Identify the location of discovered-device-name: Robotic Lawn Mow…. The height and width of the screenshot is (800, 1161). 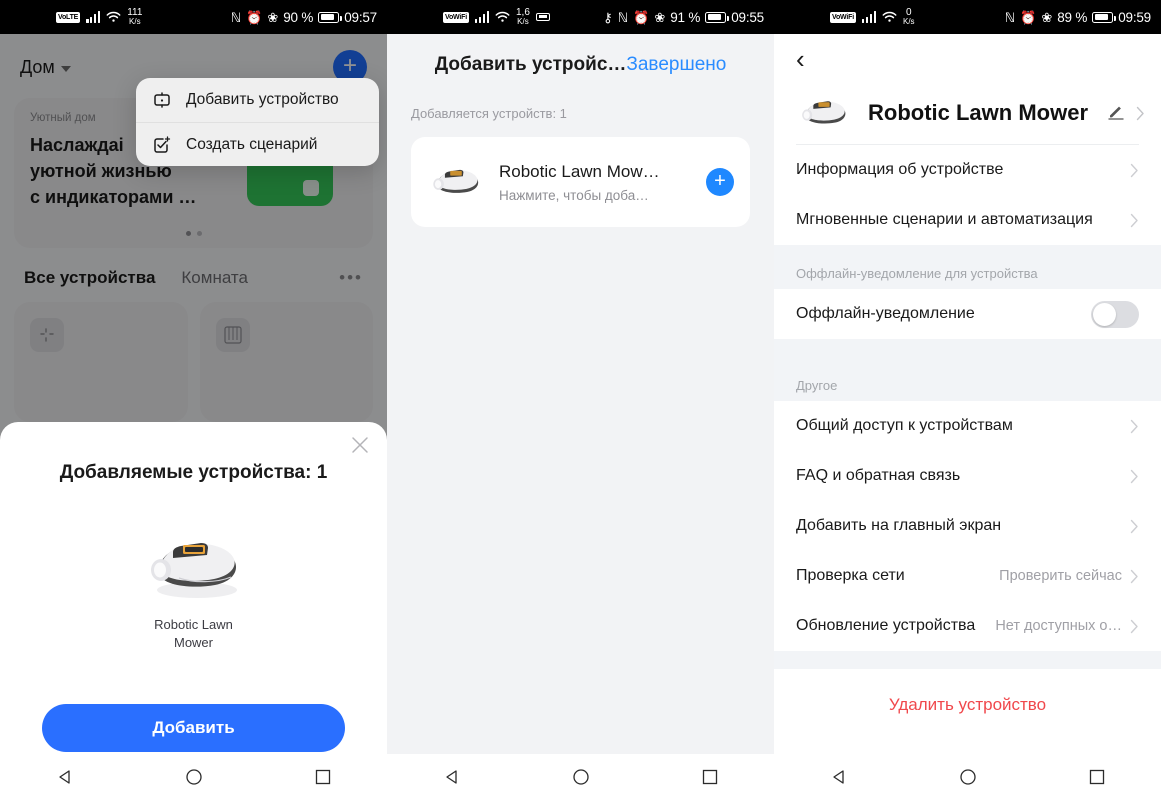
(579, 171).